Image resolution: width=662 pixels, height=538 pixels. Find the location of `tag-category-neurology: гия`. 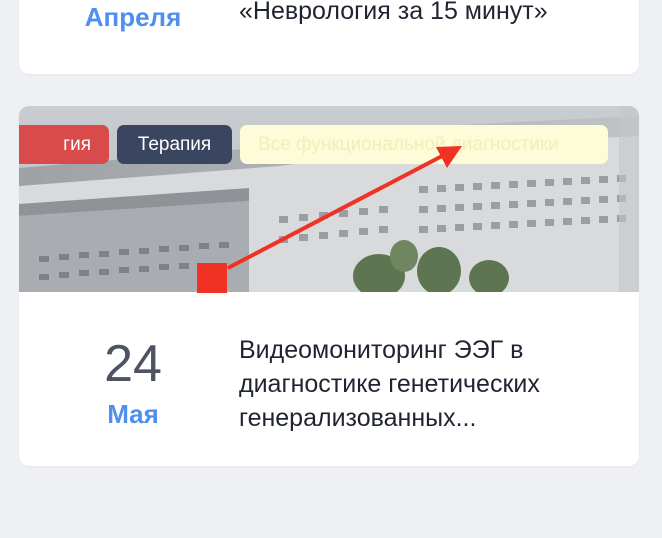

tag-category-neurology: гия is located at coordinates (64, 144).